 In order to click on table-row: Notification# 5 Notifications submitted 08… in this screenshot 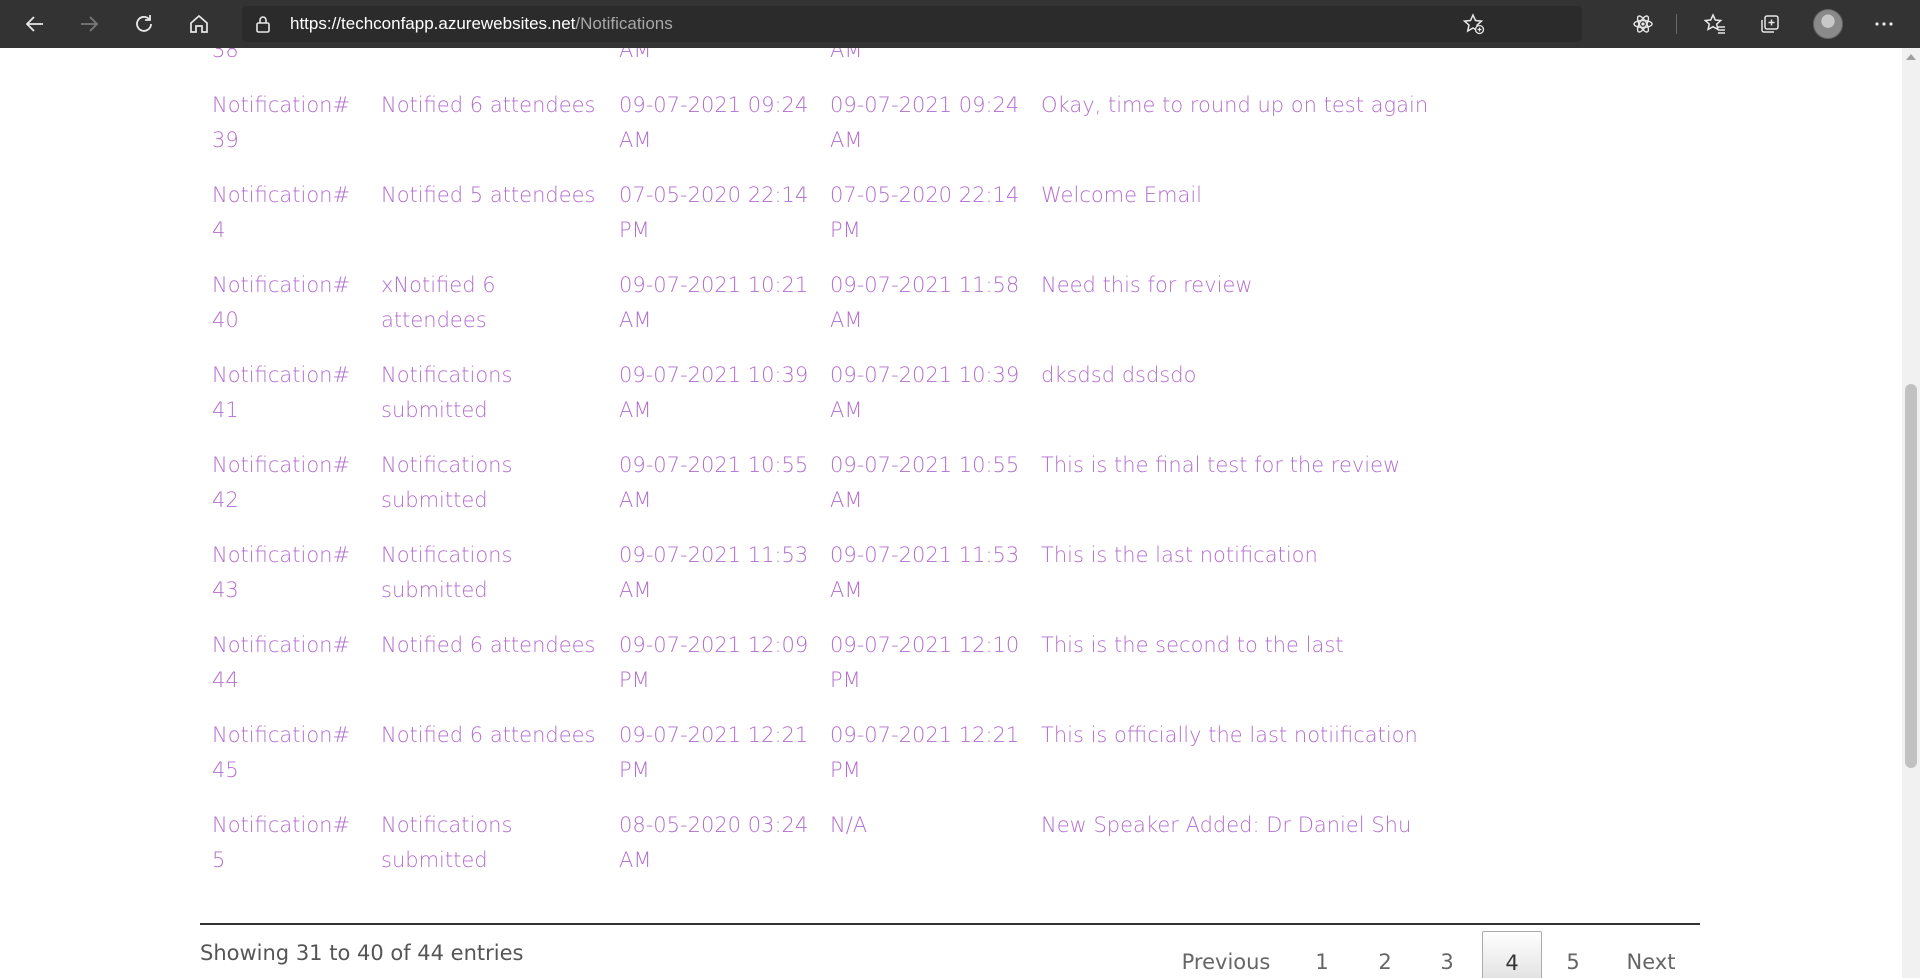, I will do `click(950, 853)`.